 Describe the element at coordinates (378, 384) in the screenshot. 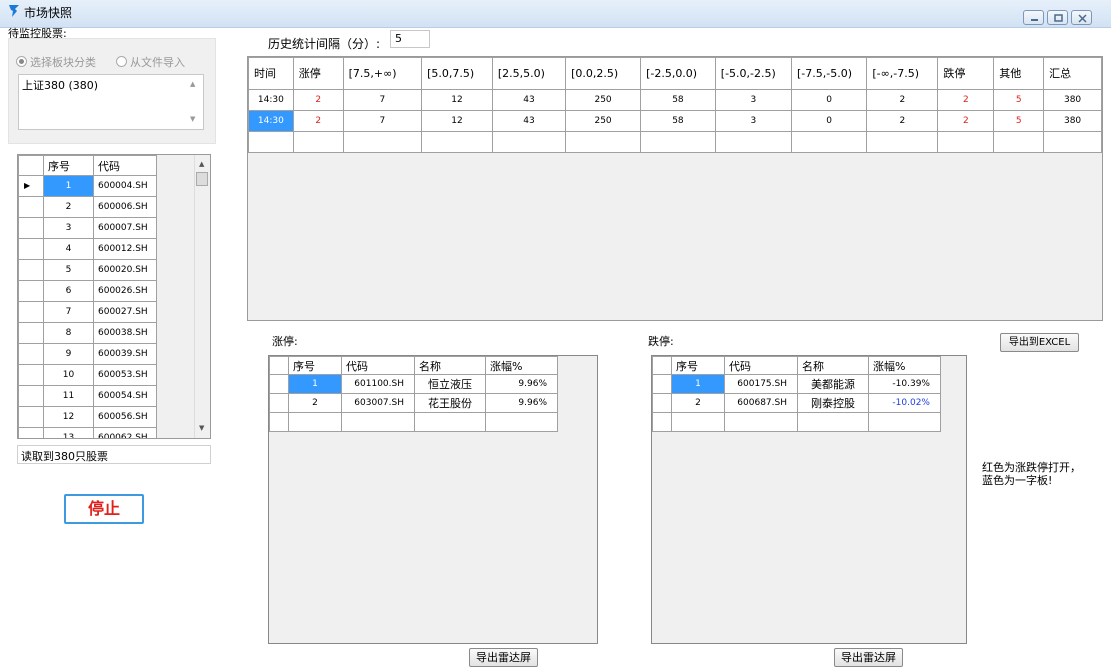

I see `table-cell: 601100.SH` at that location.